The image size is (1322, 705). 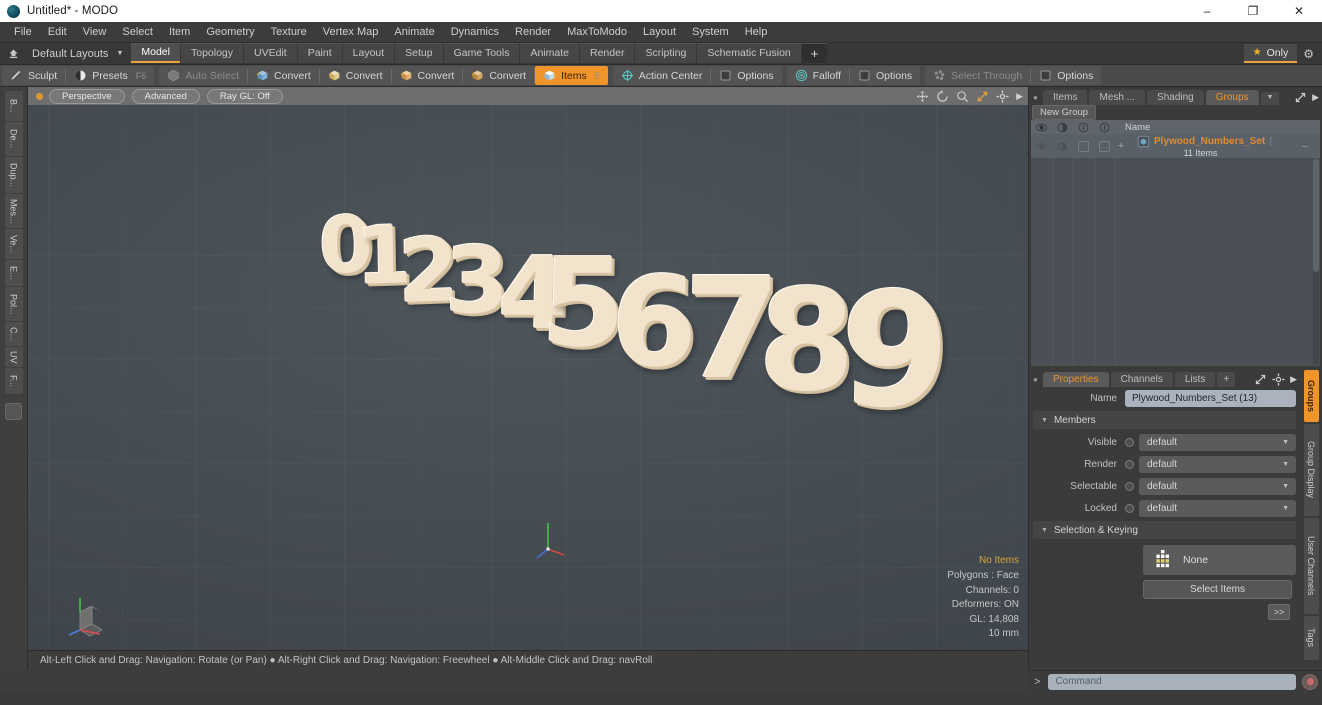 What do you see at coordinates (1232, 97) in the screenshot?
I see `item-panel-tab-groups: Groups` at bounding box center [1232, 97].